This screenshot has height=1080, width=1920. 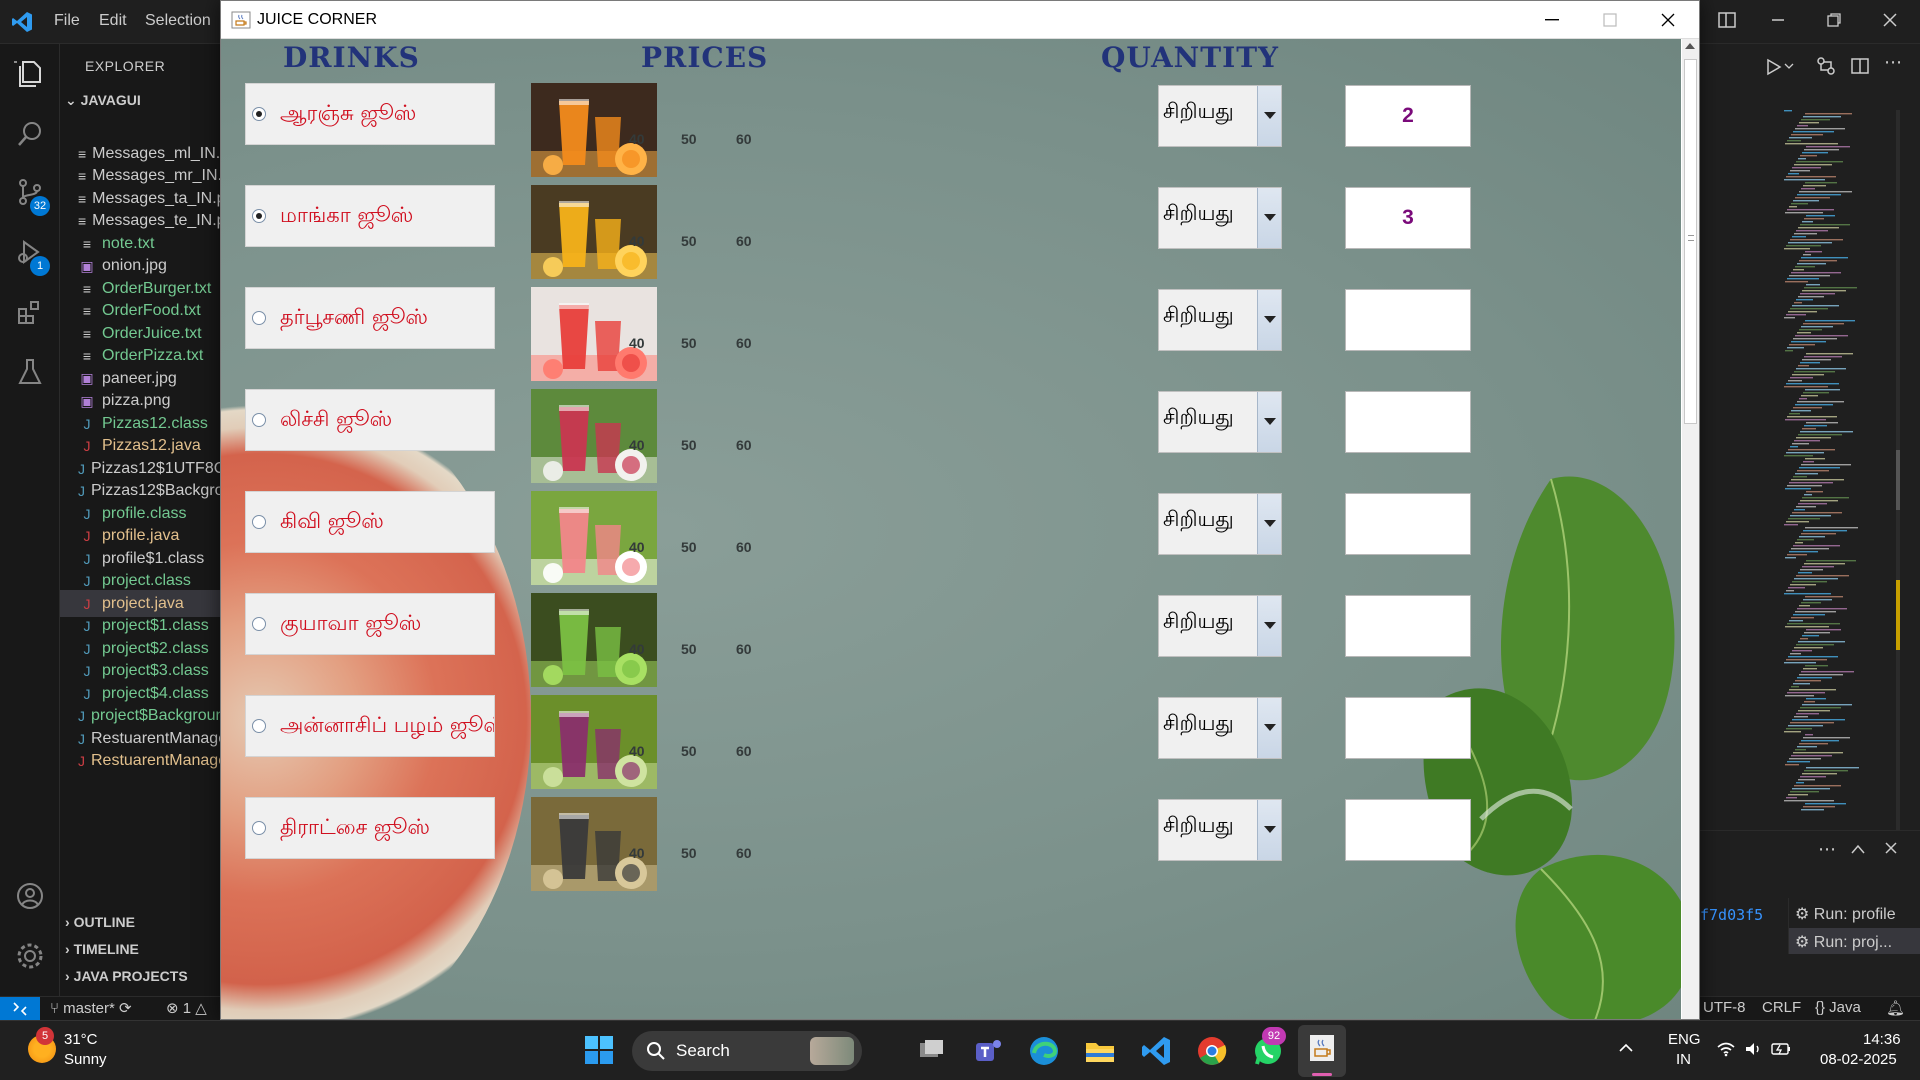 I want to click on battery-icon, so click(x=1781, y=1049).